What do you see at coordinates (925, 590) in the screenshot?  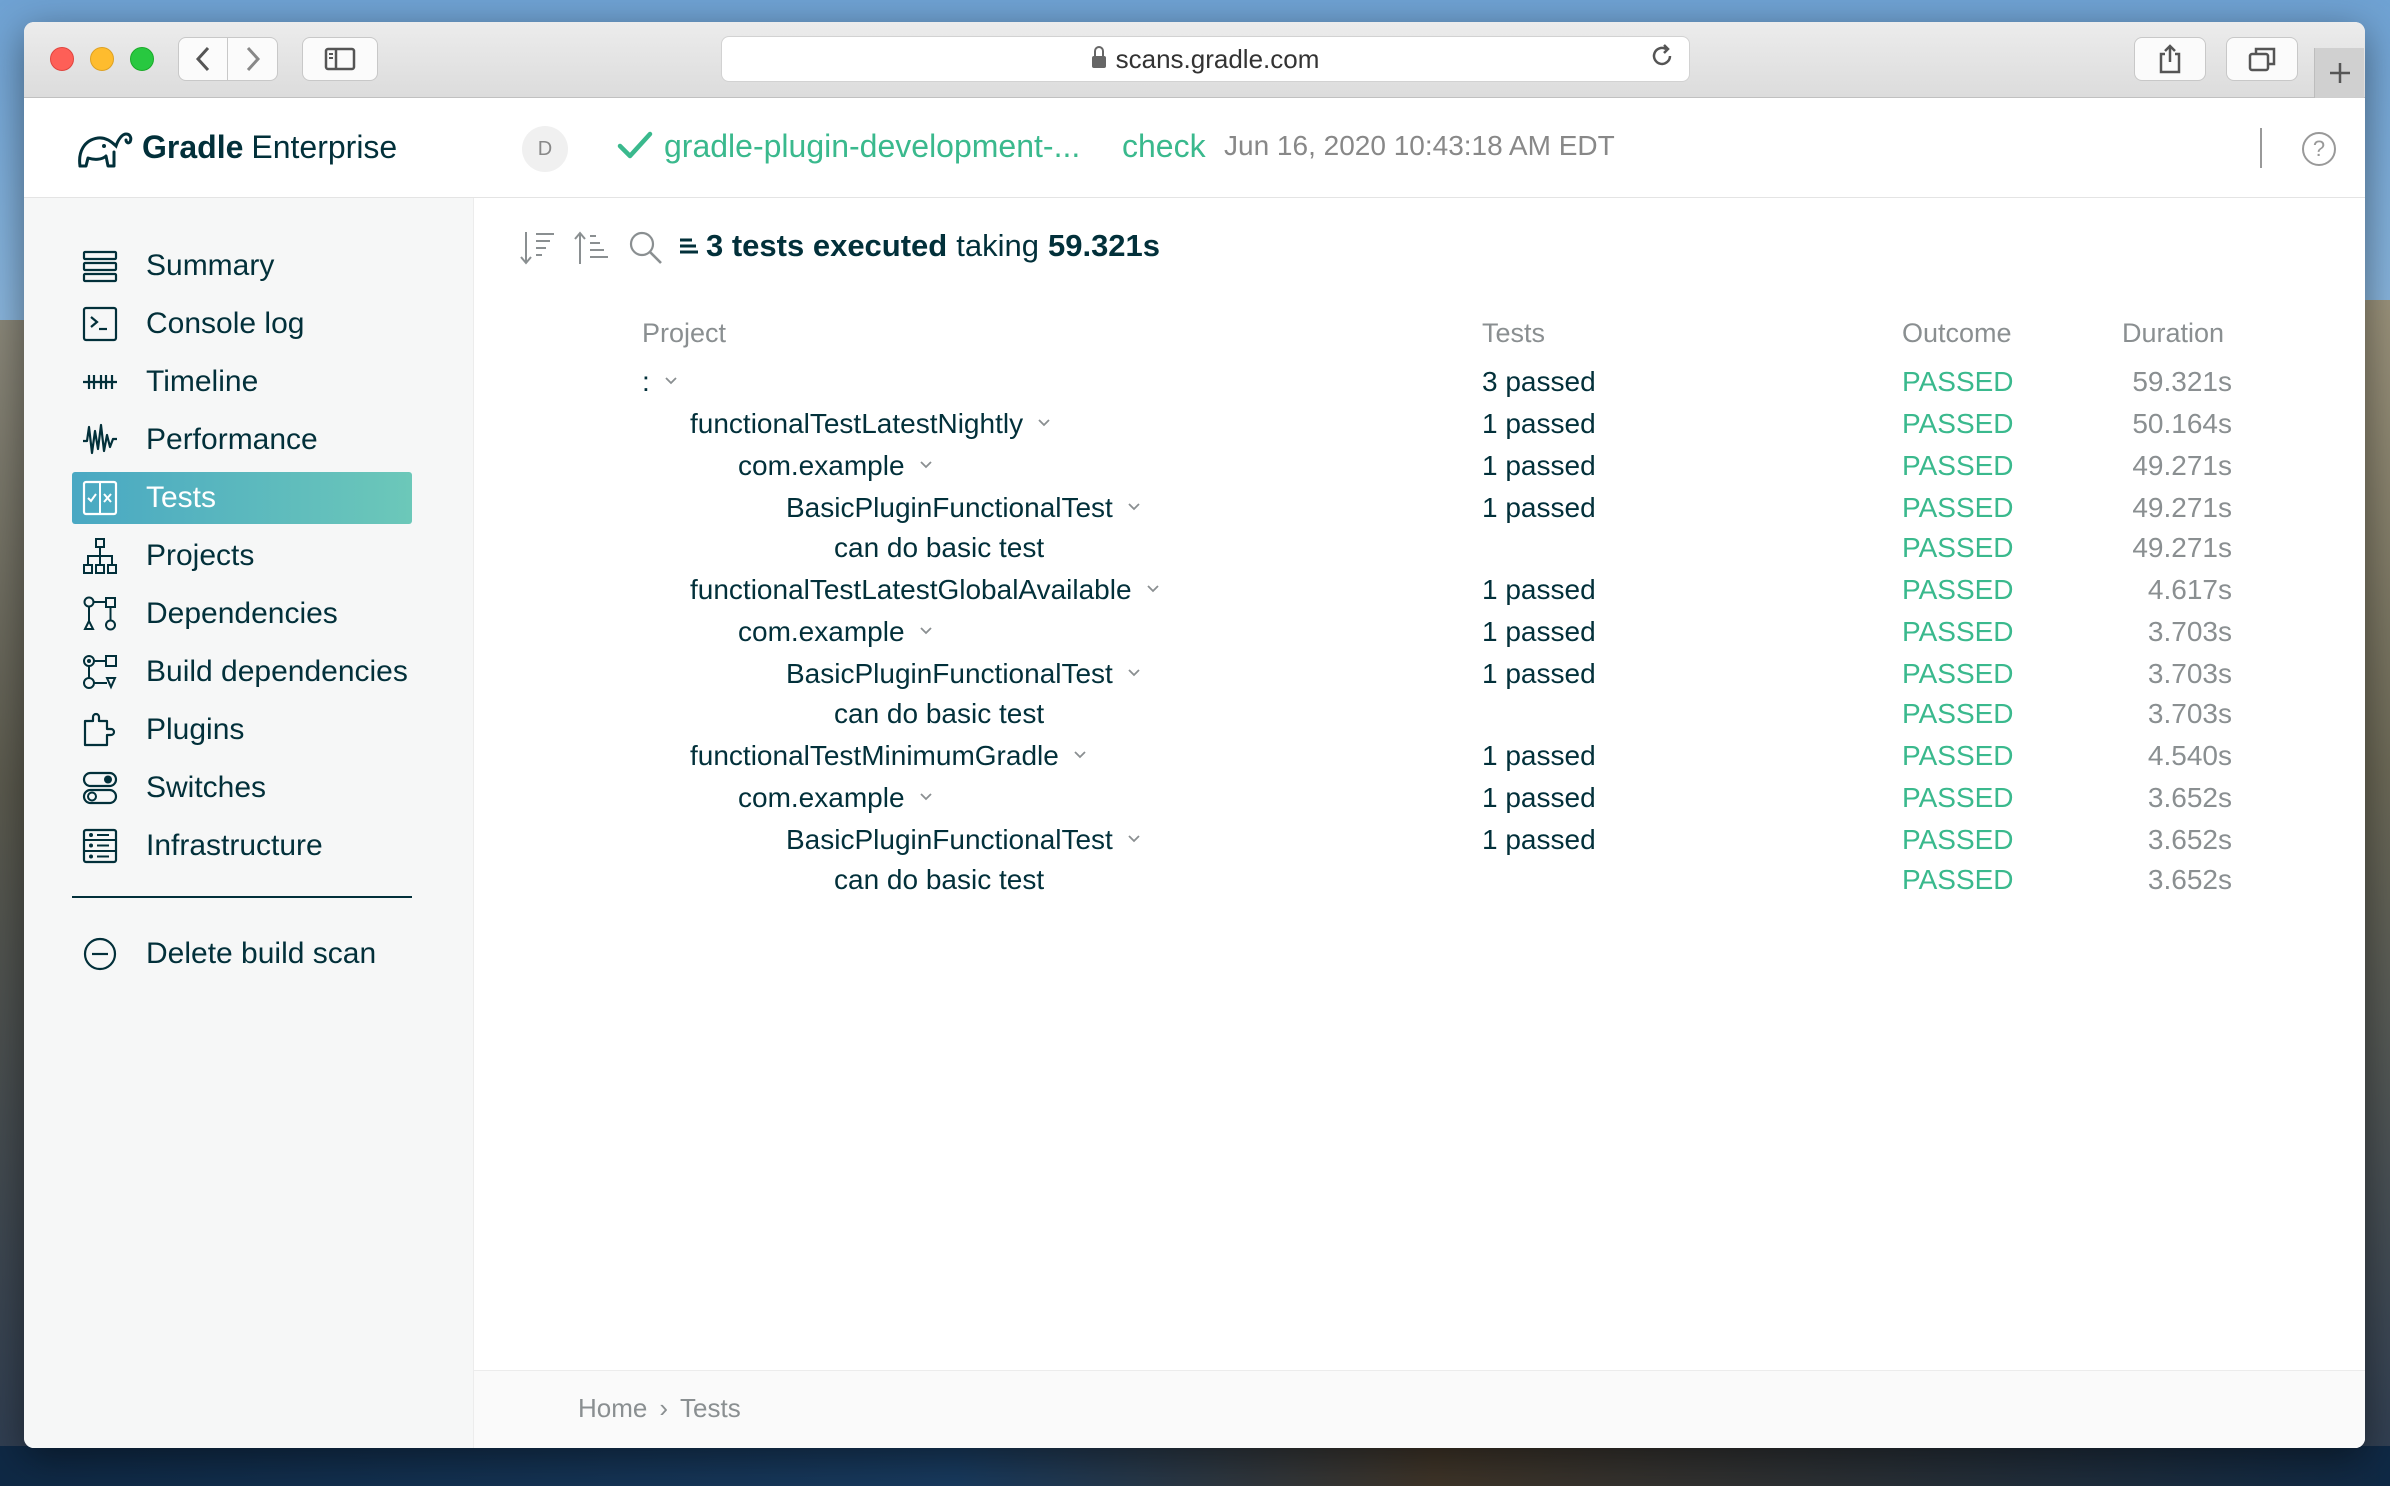 I see `row-name-cell: functionalTestLatestGlobalAvailable` at bounding box center [925, 590].